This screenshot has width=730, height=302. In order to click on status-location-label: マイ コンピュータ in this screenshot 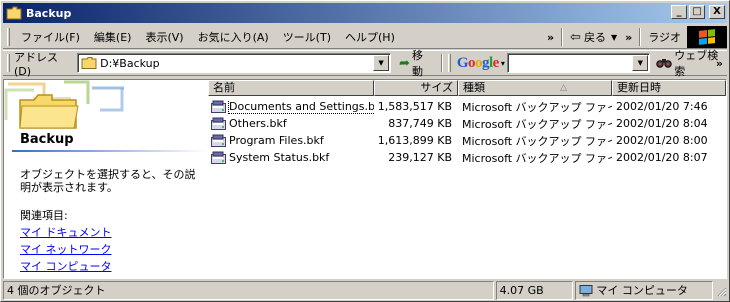, I will do `click(642, 290)`.